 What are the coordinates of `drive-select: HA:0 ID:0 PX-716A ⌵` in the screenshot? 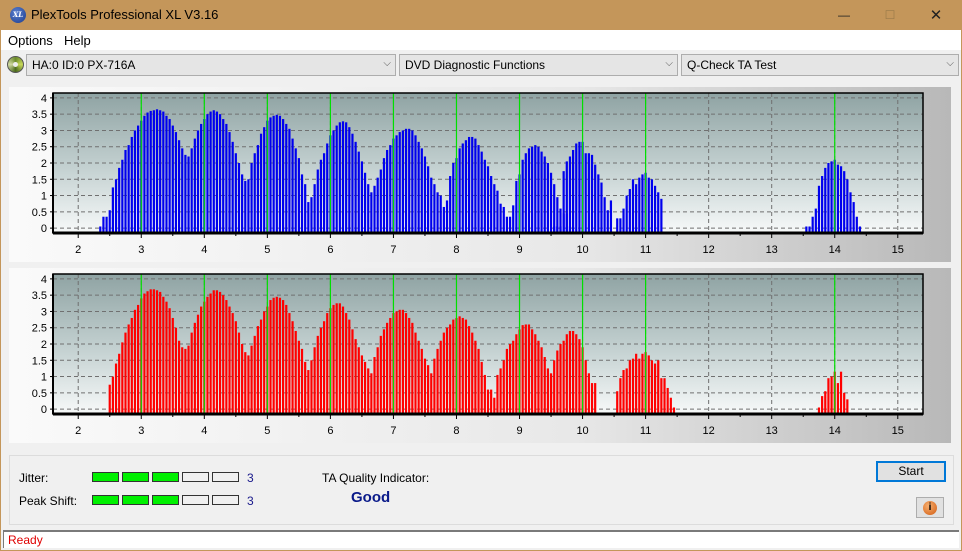 It's located at (211, 65).